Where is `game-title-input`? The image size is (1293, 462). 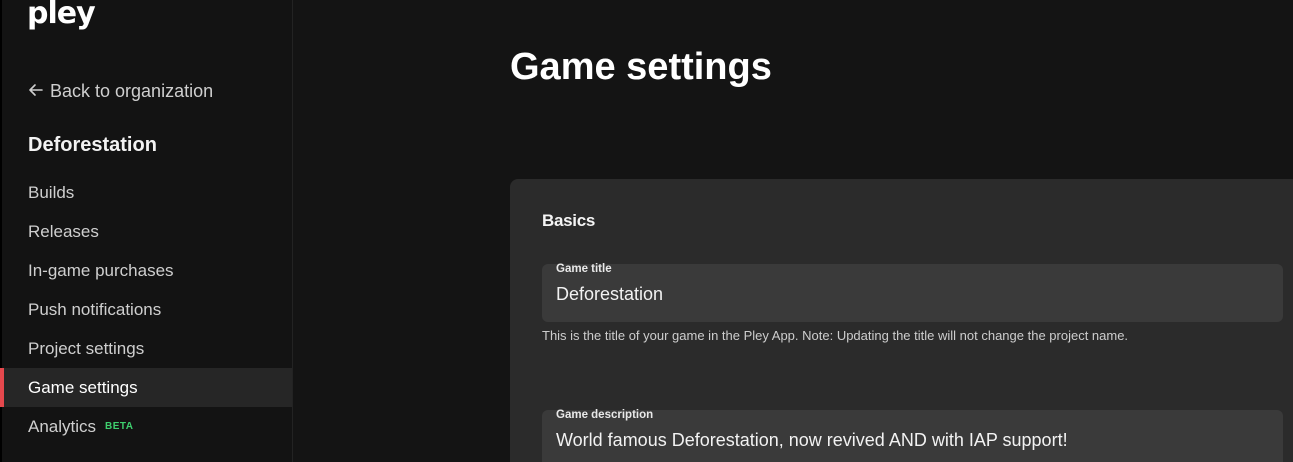 game-title-input is located at coordinates (906, 294).